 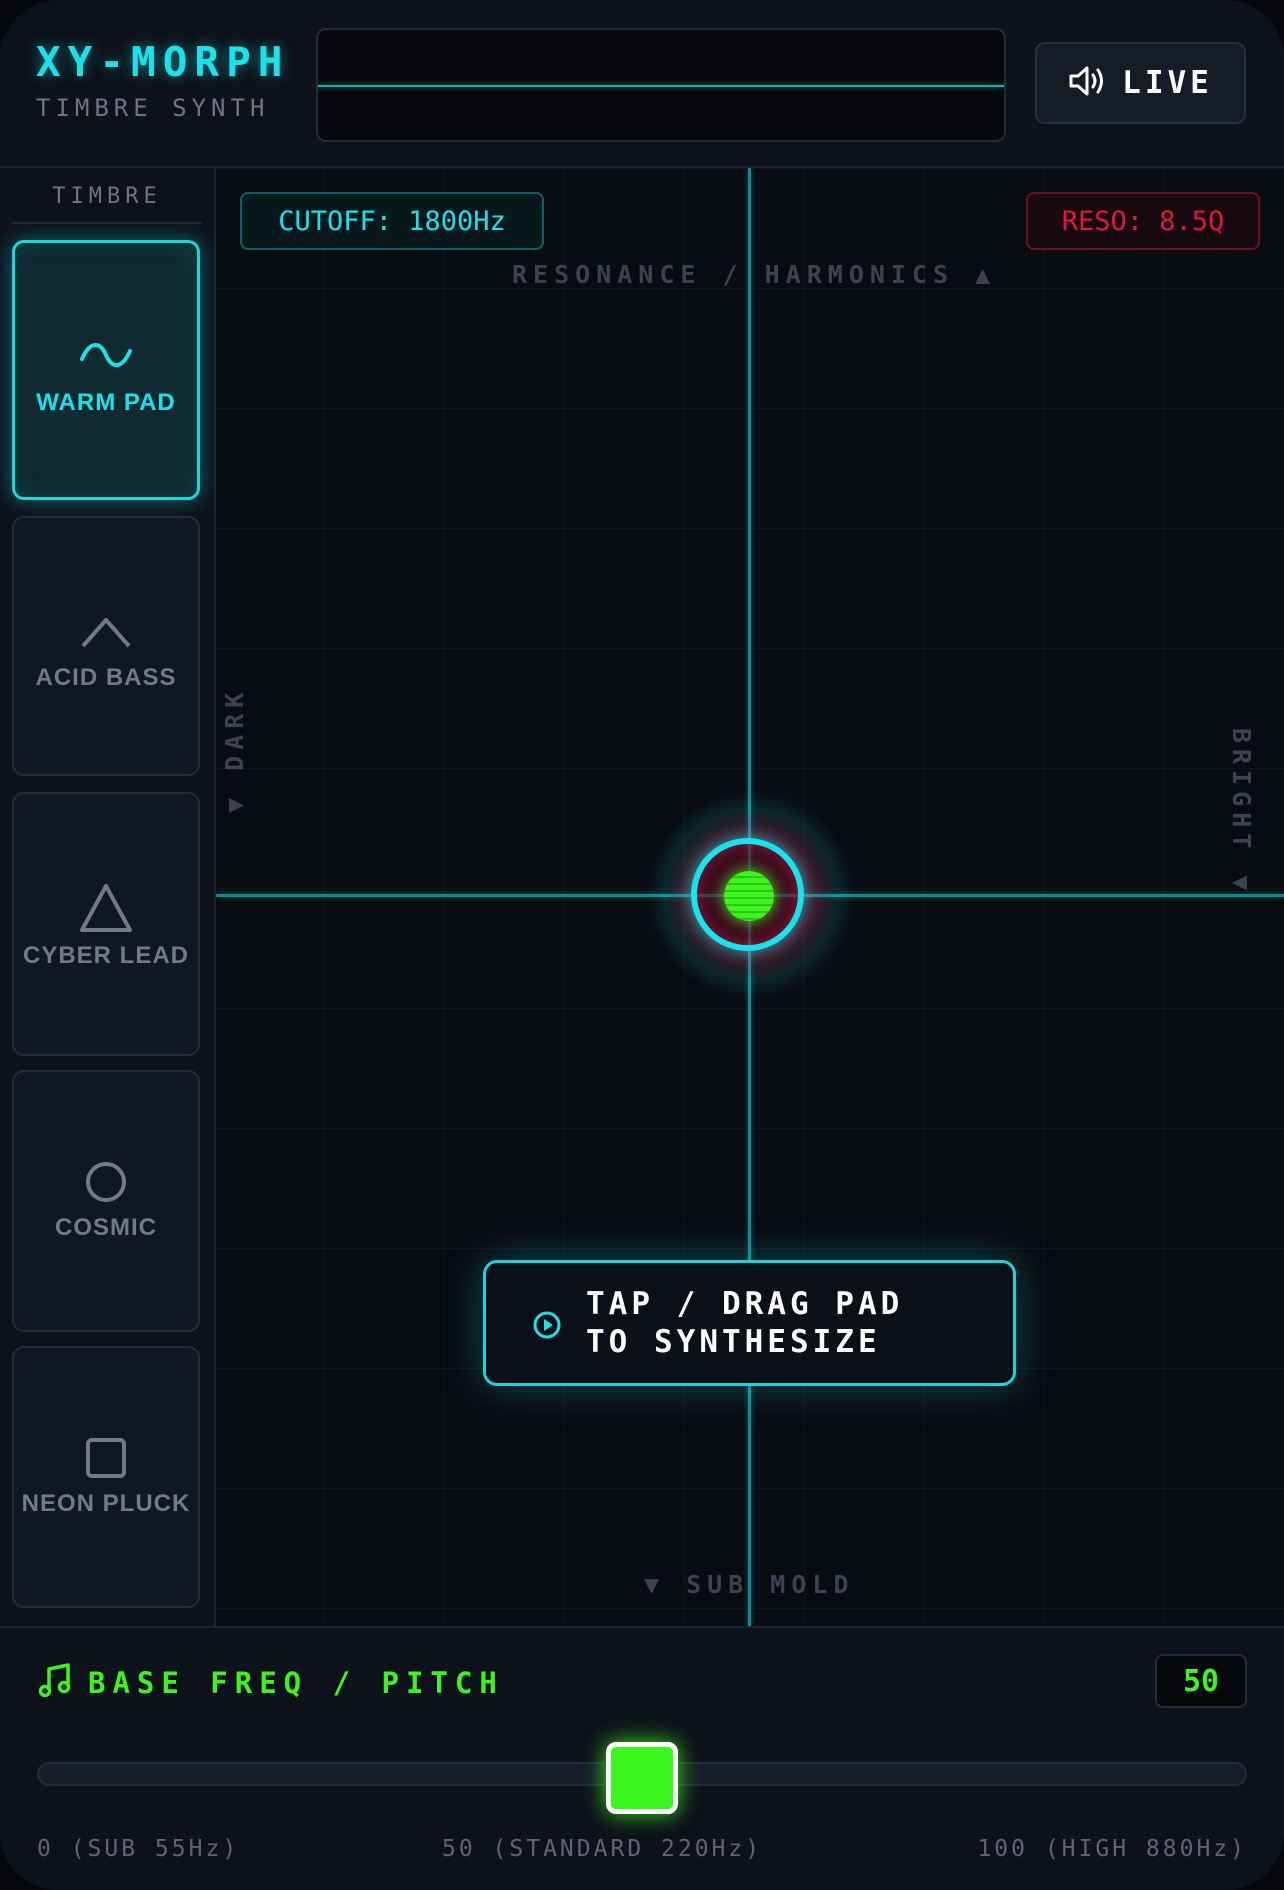 I want to click on tap-drag-hint: TAP / DRAG PAD TO SYNTHESIZE, so click(x=749, y=1323).